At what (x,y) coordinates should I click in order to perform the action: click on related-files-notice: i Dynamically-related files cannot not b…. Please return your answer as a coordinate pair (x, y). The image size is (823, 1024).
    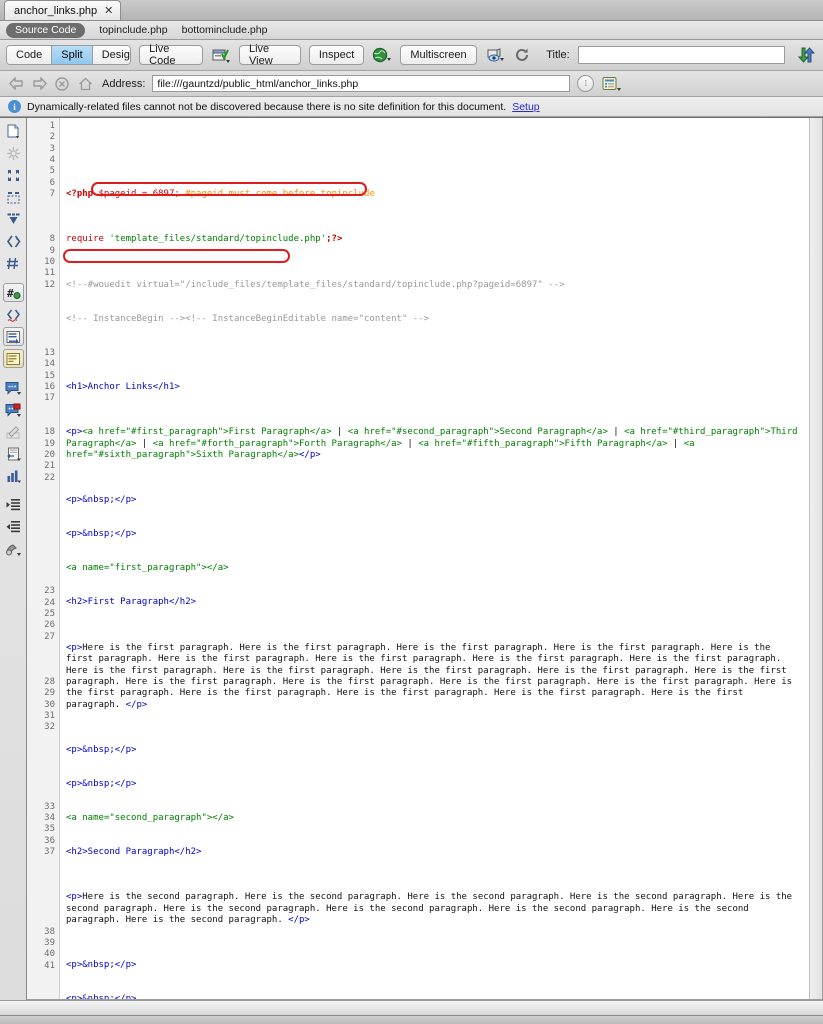
    Looking at the image, I should click on (411, 107).